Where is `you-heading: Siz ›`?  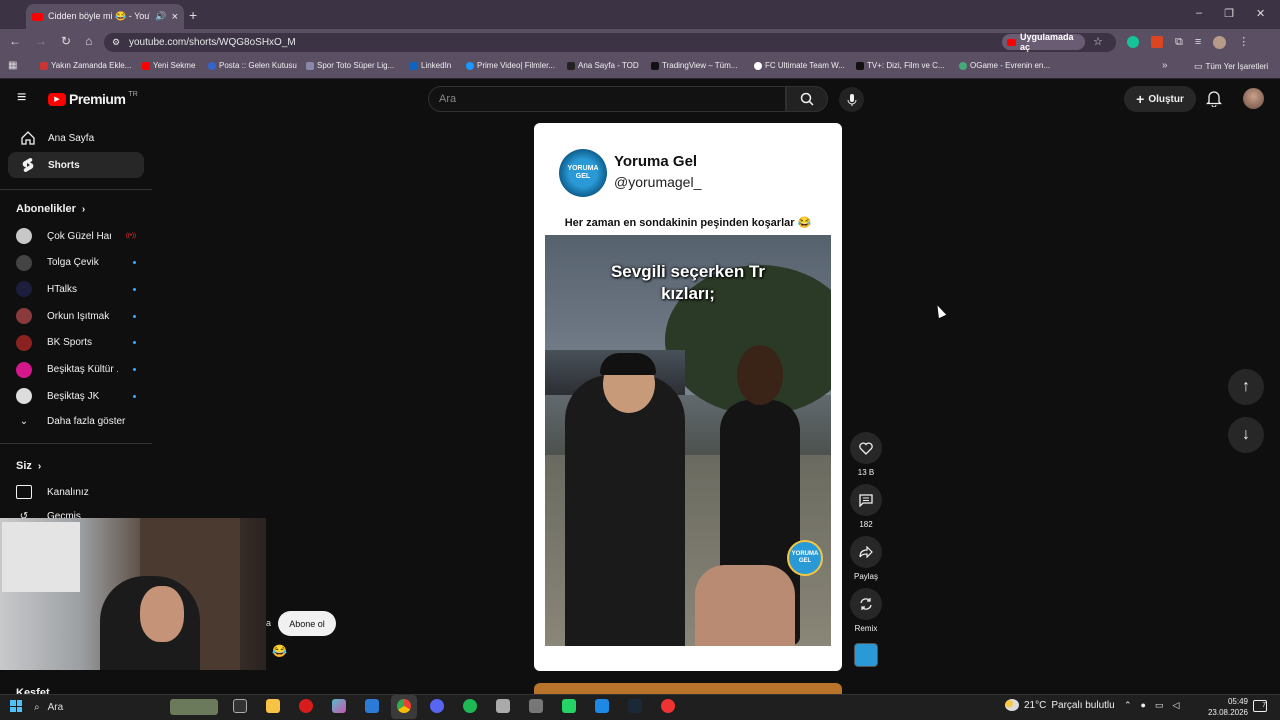 you-heading: Siz › is located at coordinates (28, 466).